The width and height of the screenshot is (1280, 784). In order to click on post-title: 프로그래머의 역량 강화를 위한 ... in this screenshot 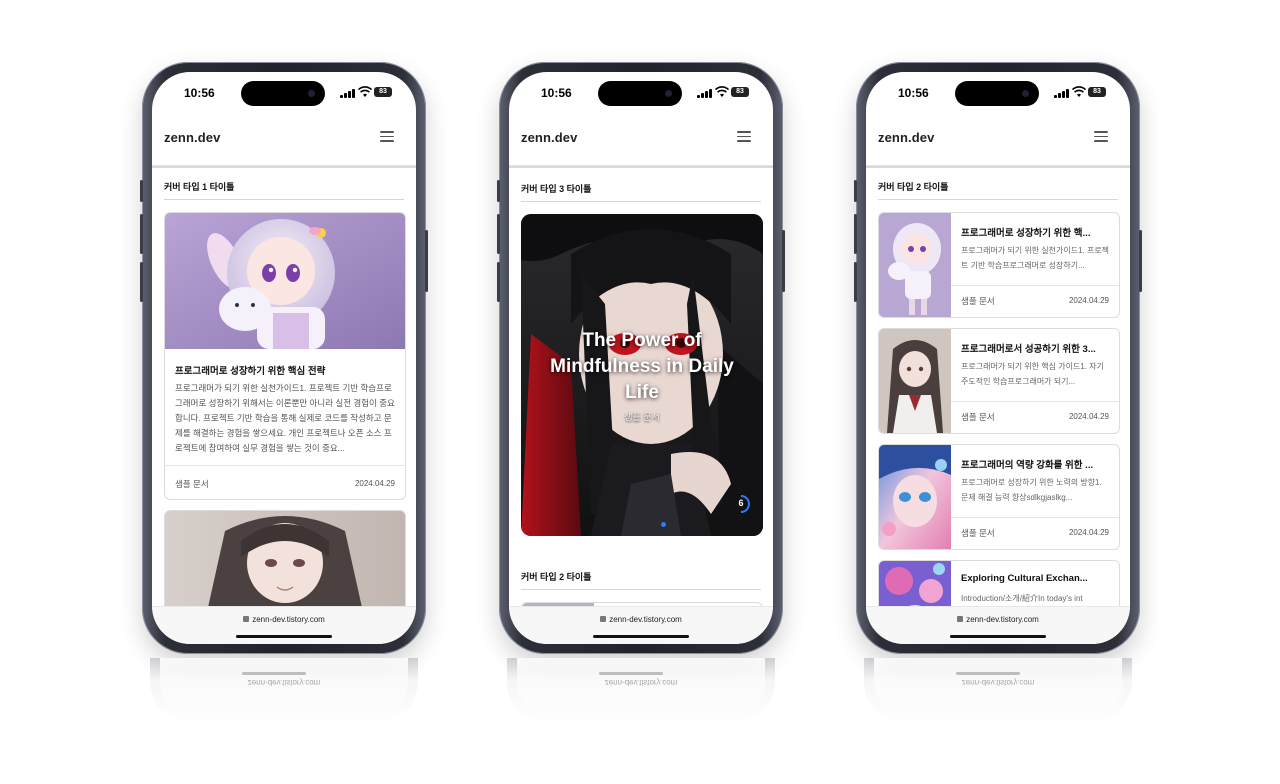, I will do `click(1027, 465)`.